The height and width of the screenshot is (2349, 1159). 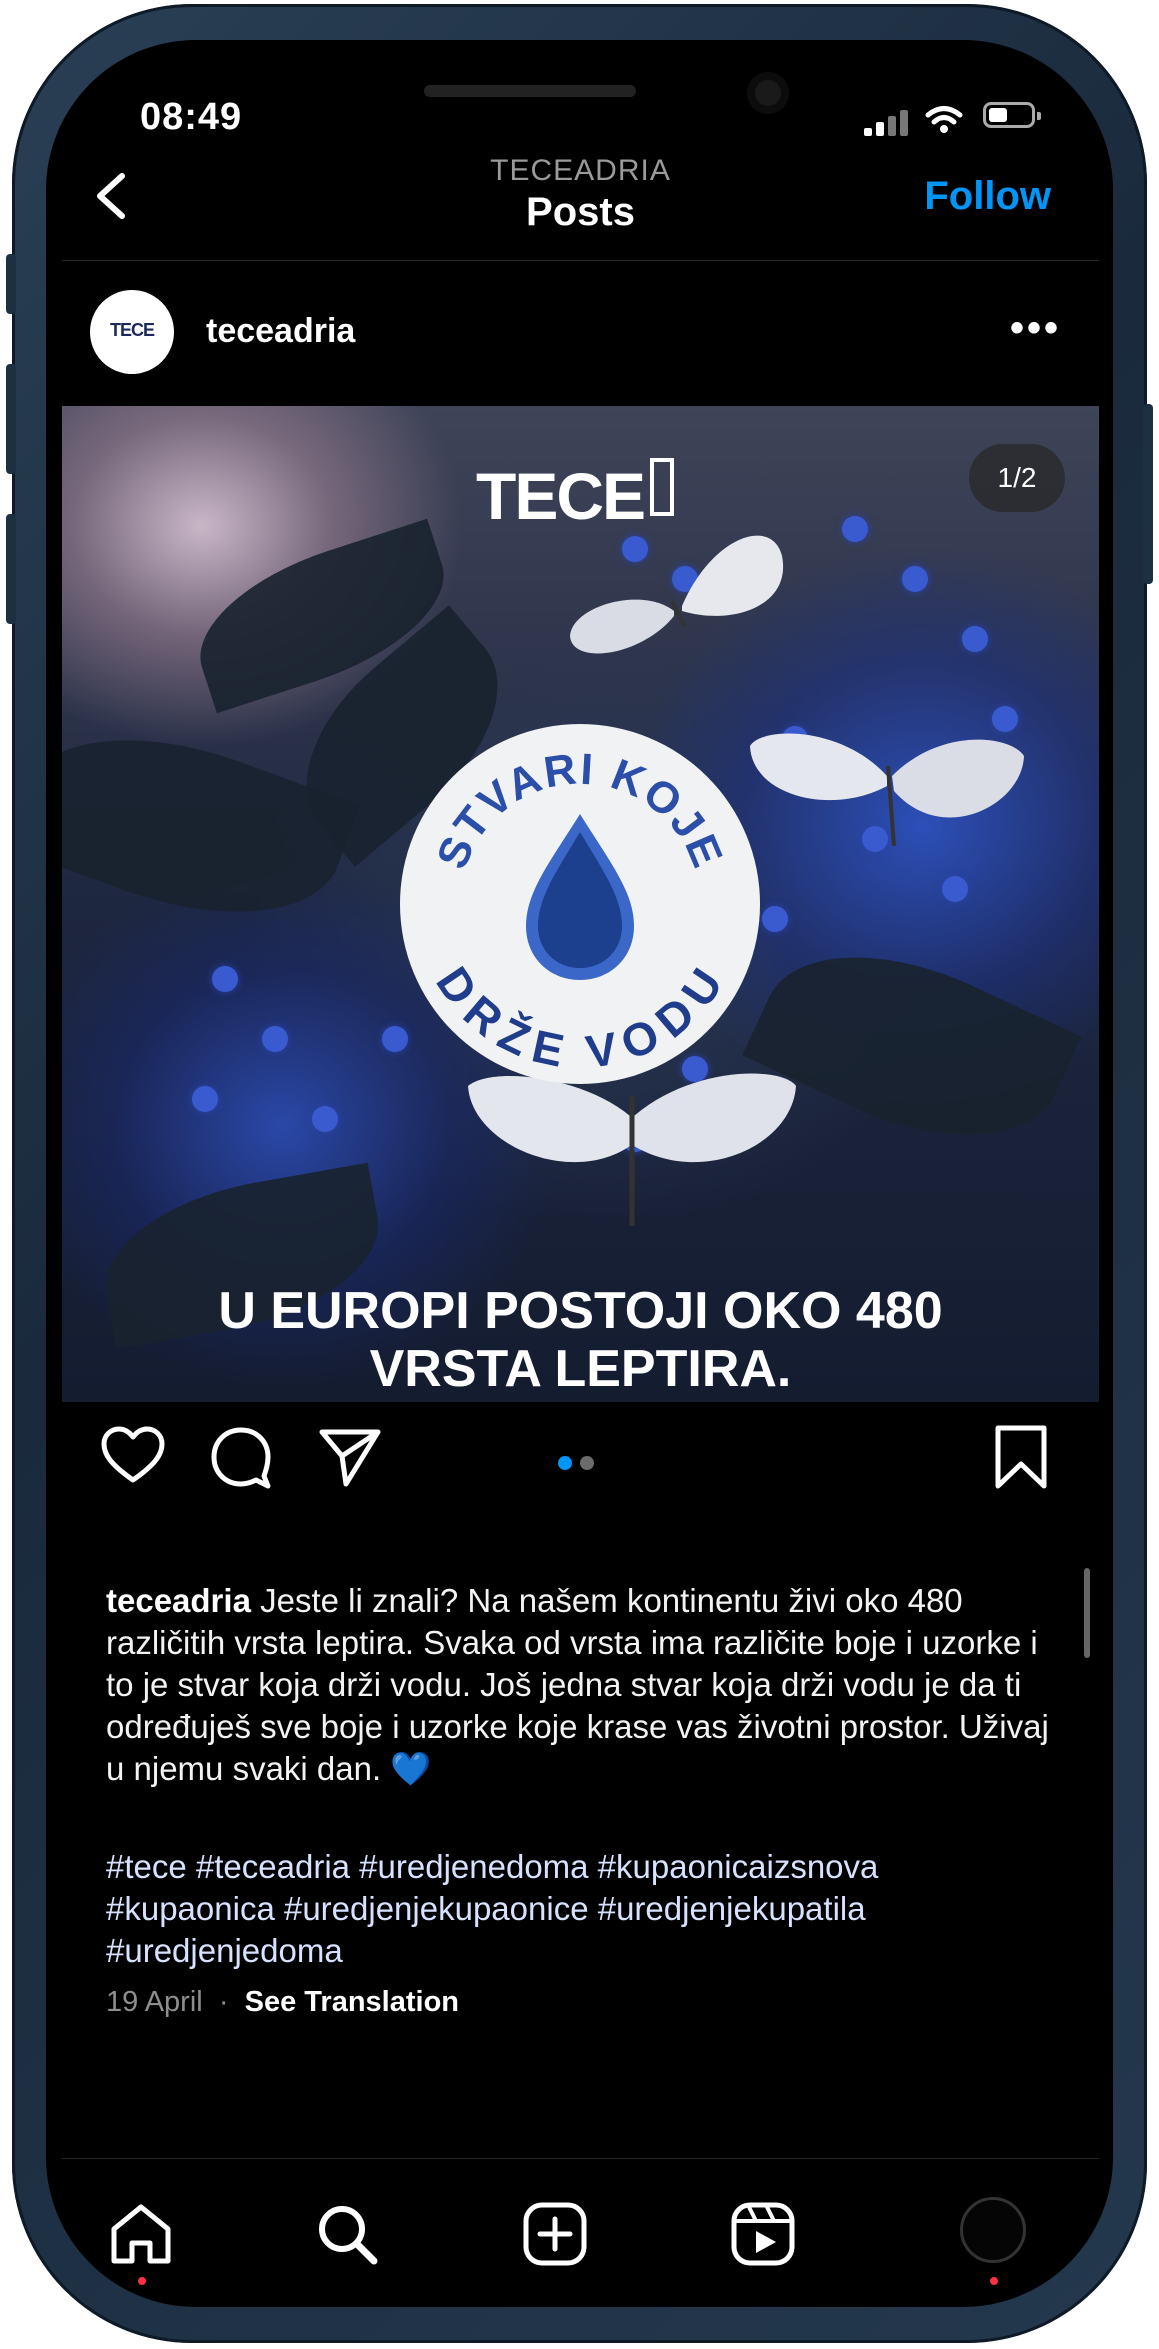 I want to click on profile-notification-dot, so click(x=994, y=2281).